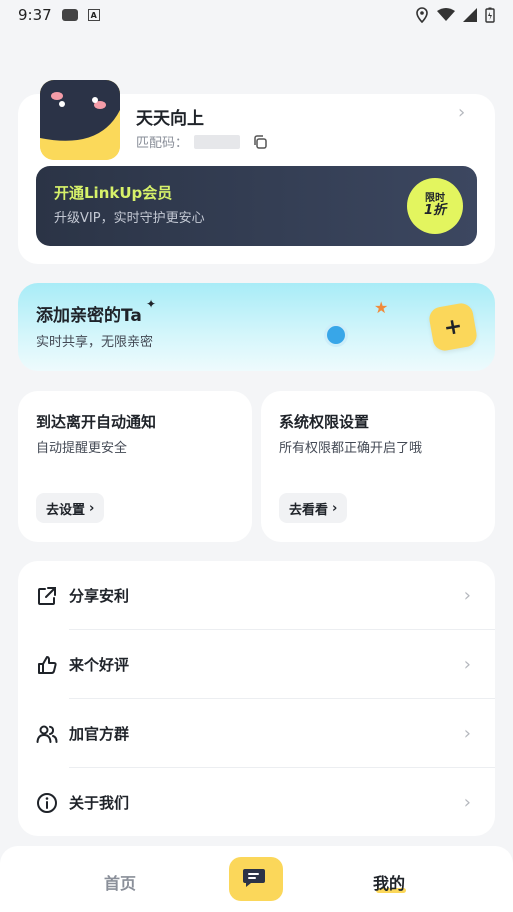 This screenshot has height=912, width=513. I want to click on match-code-row: 匹配码：, so click(202, 141).